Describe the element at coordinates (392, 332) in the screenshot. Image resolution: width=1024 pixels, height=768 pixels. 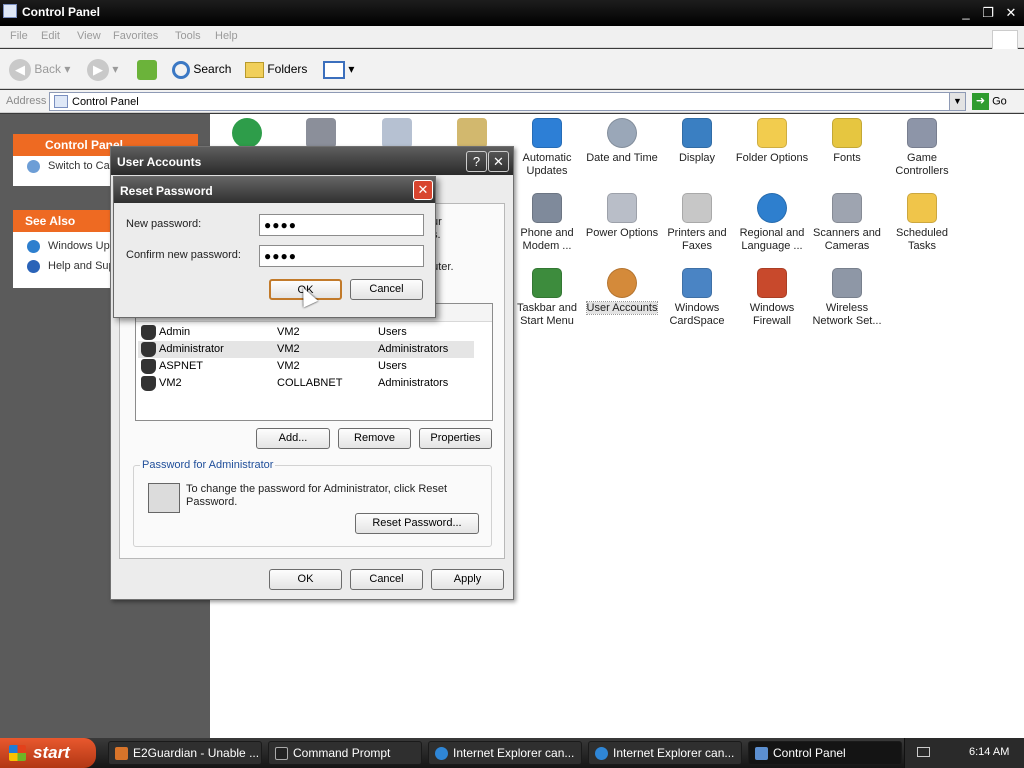
I see `user-group-cell: Users` at that location.